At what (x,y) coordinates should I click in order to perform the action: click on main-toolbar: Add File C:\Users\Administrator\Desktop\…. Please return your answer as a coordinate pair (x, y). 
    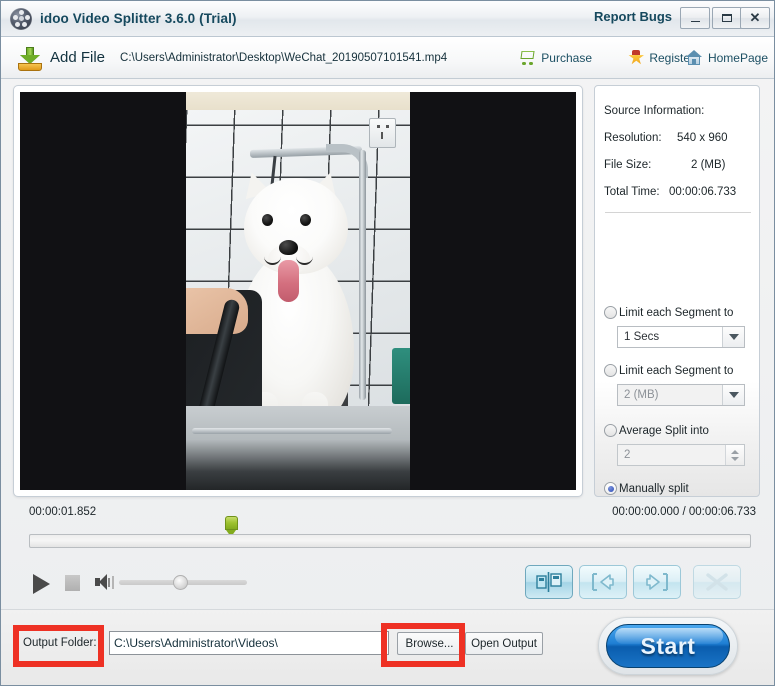
    Looking at the image, I should click on (387, 58).